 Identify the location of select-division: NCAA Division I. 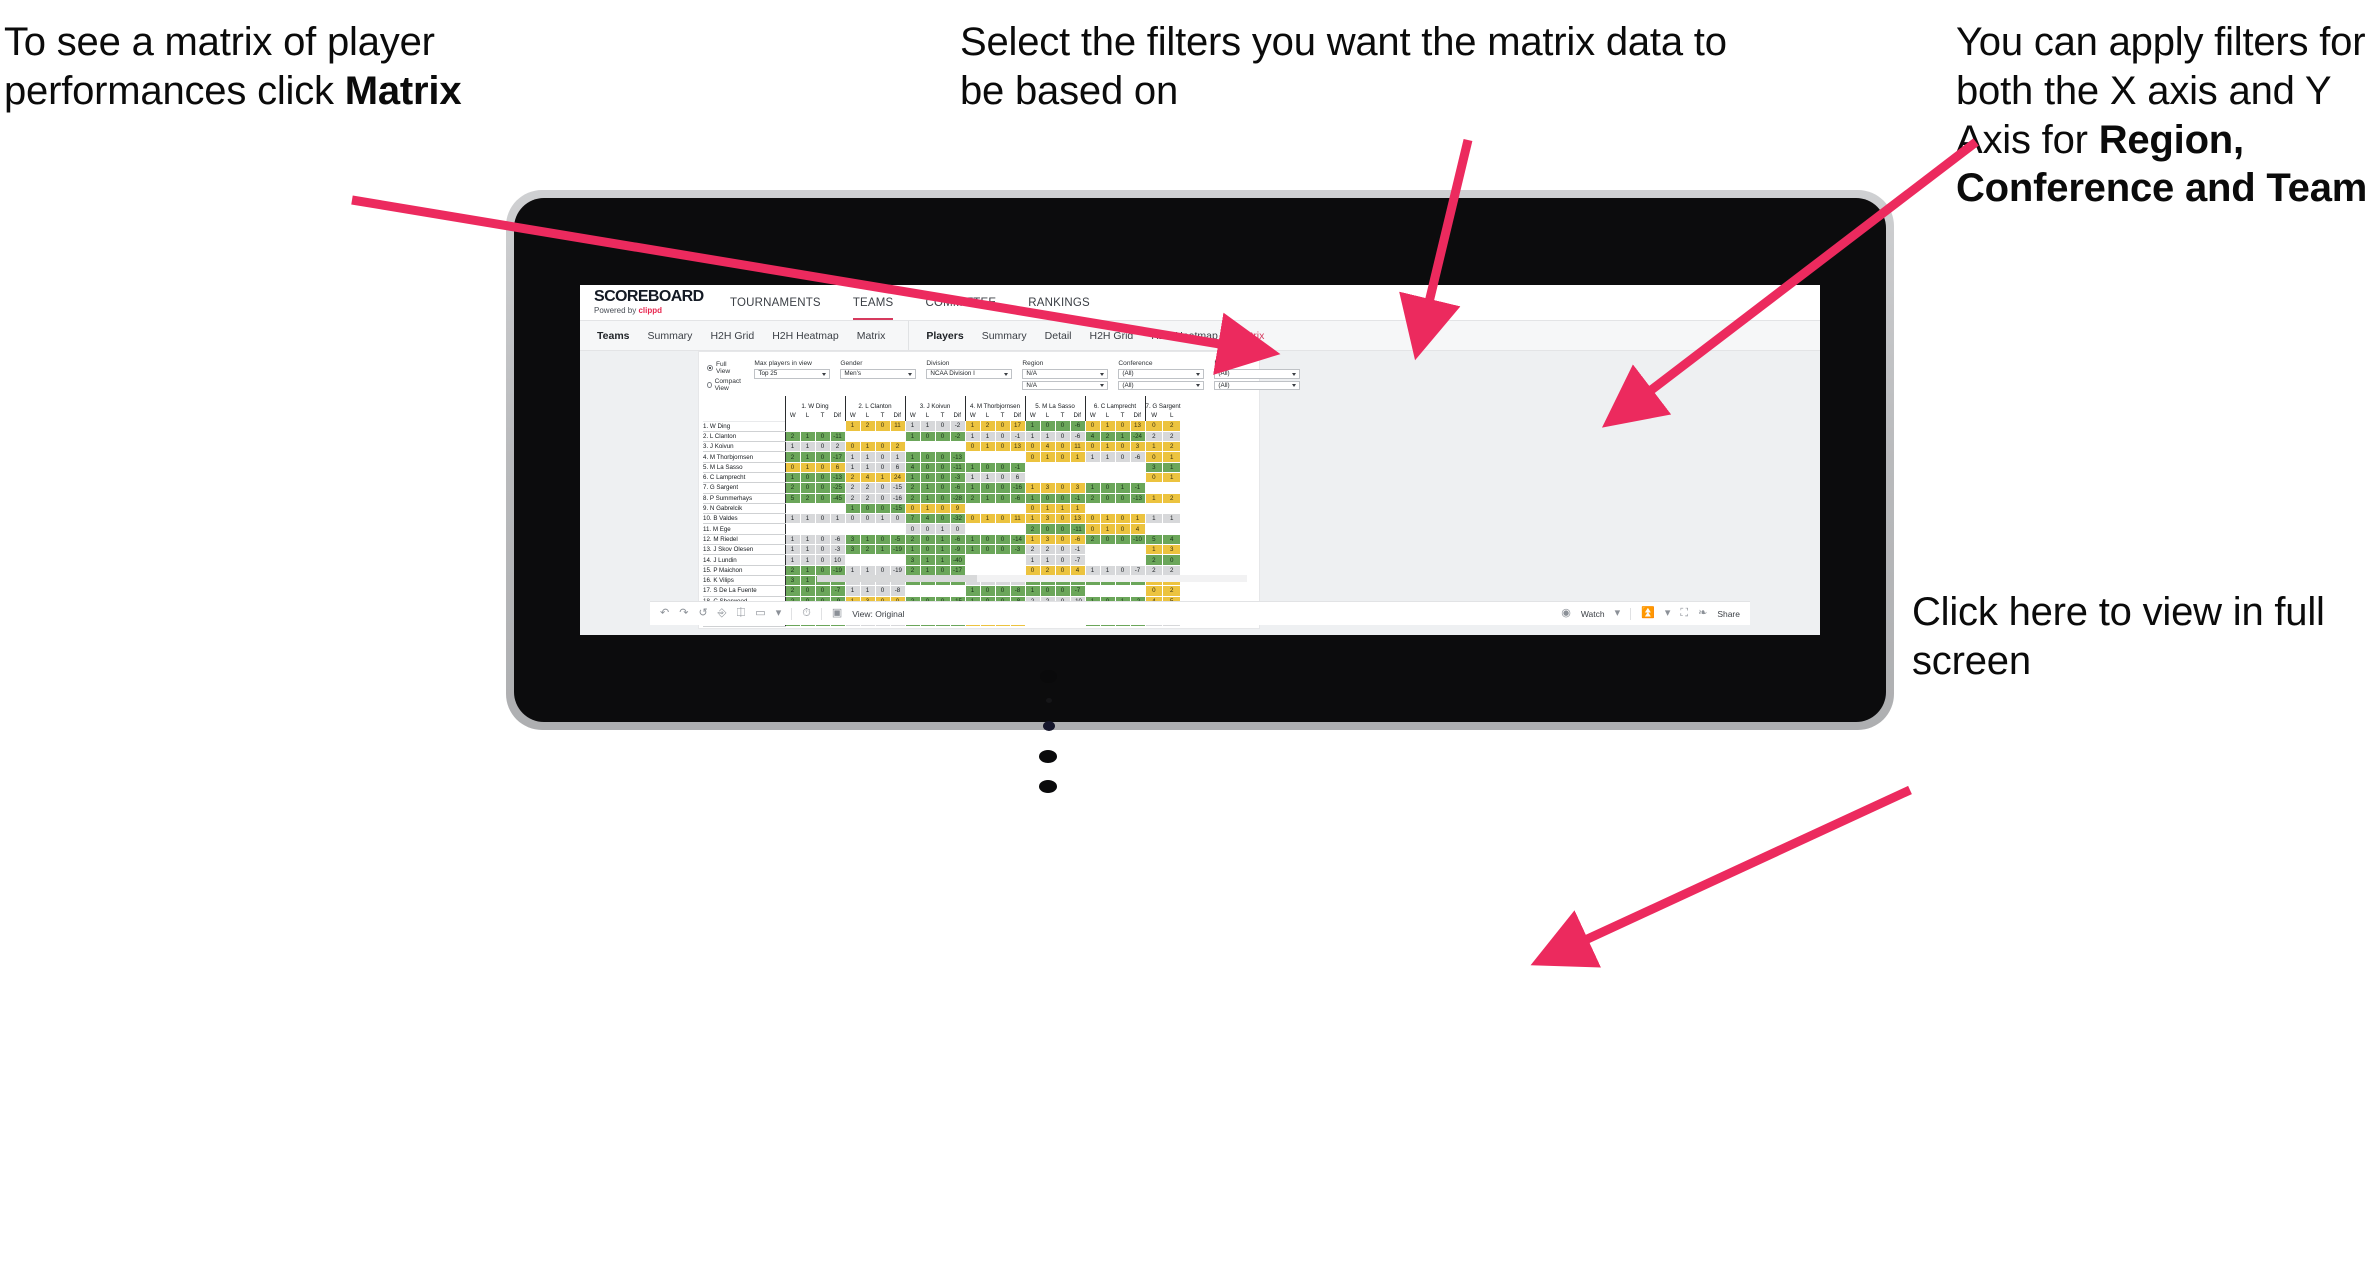
(969, 374).